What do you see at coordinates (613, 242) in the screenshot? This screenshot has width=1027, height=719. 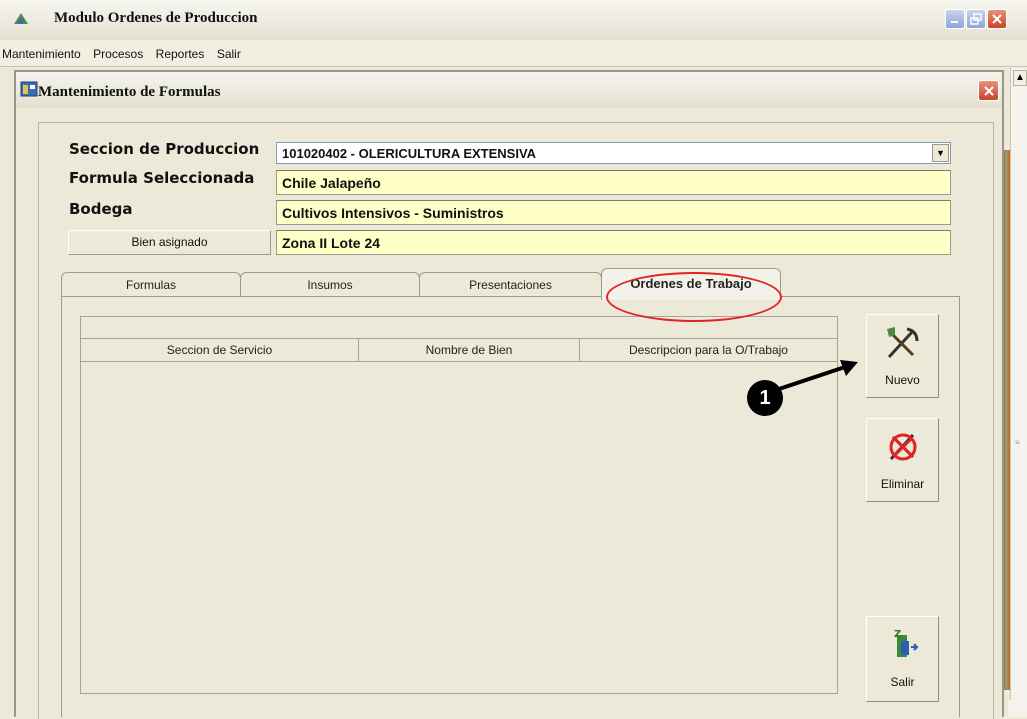 I see `bien-field: Zona II Lote 24` at bounding box center [613, 242].